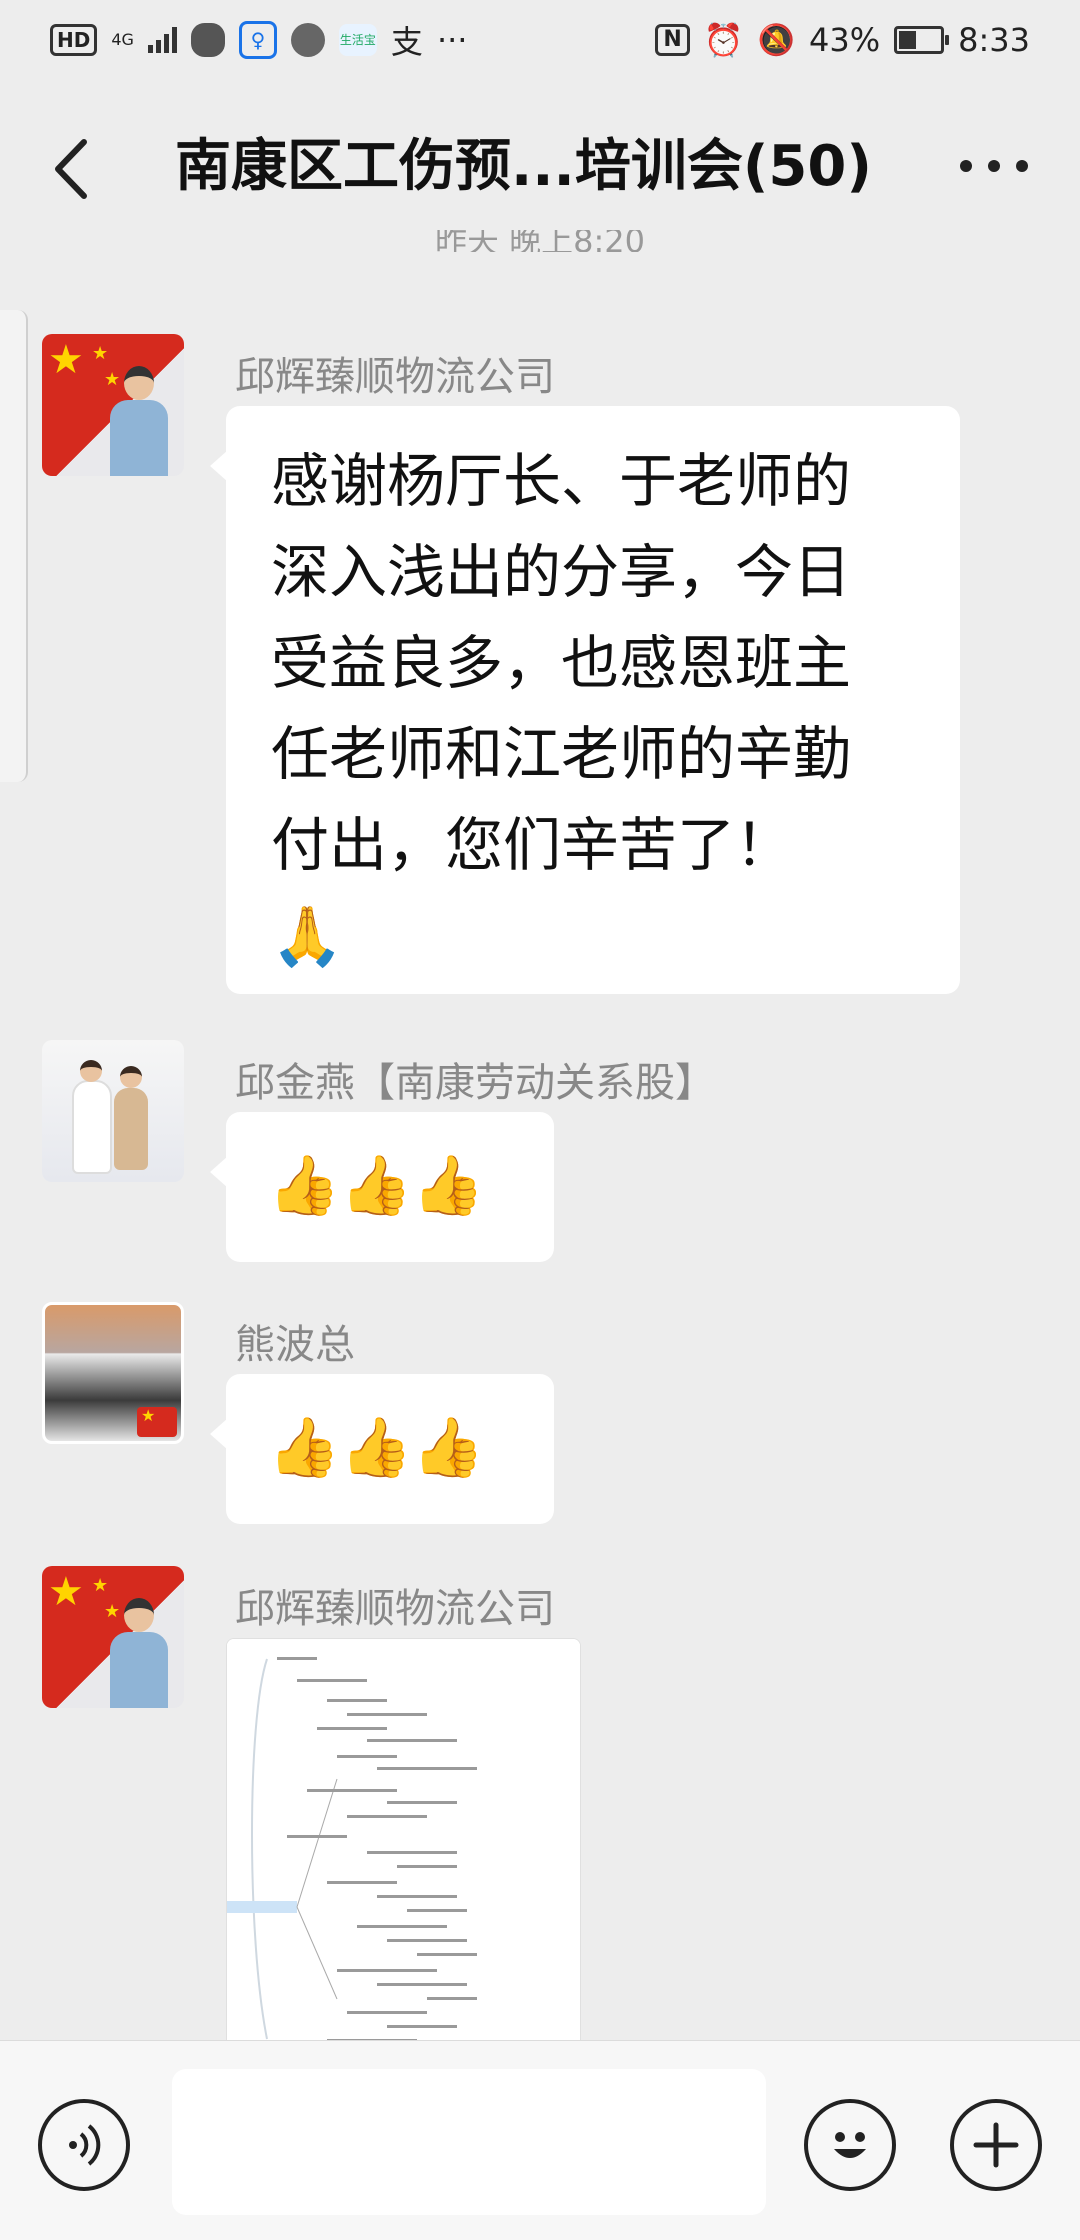 This screenshot has height=2240, width=1080. Describe the element at coordinates (540, 241) in the screenshot. I see `timestamp-divider: 昨天 晚上8:20` at that location.